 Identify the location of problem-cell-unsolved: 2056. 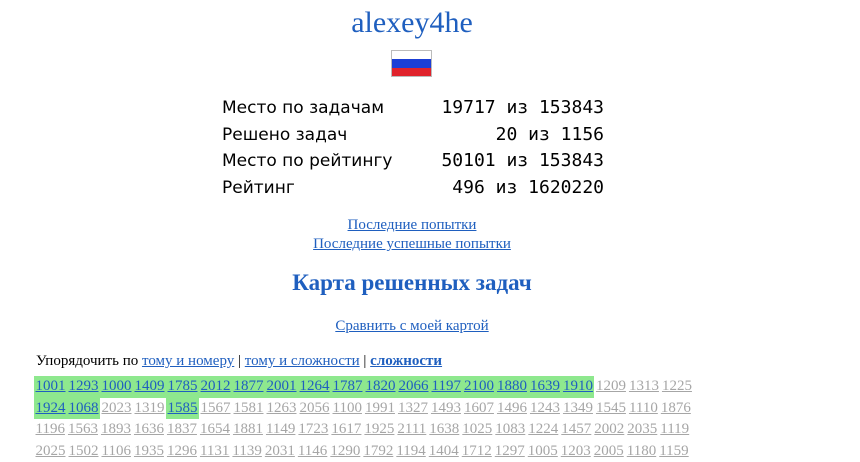
(314, 409).